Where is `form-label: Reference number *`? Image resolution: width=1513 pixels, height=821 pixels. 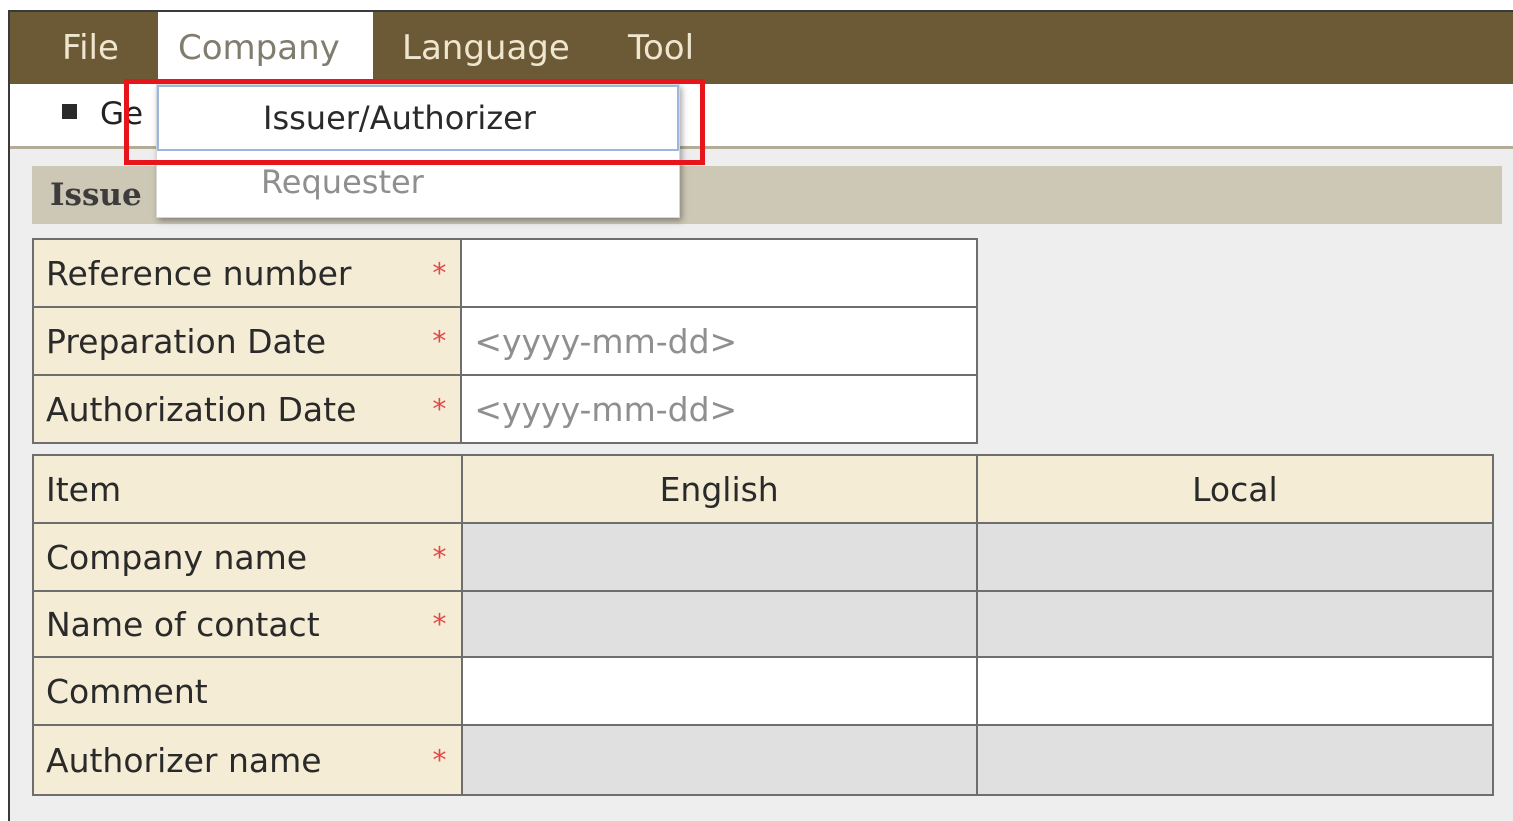
form-label: Reference number * is located at coordinates (247, 273).